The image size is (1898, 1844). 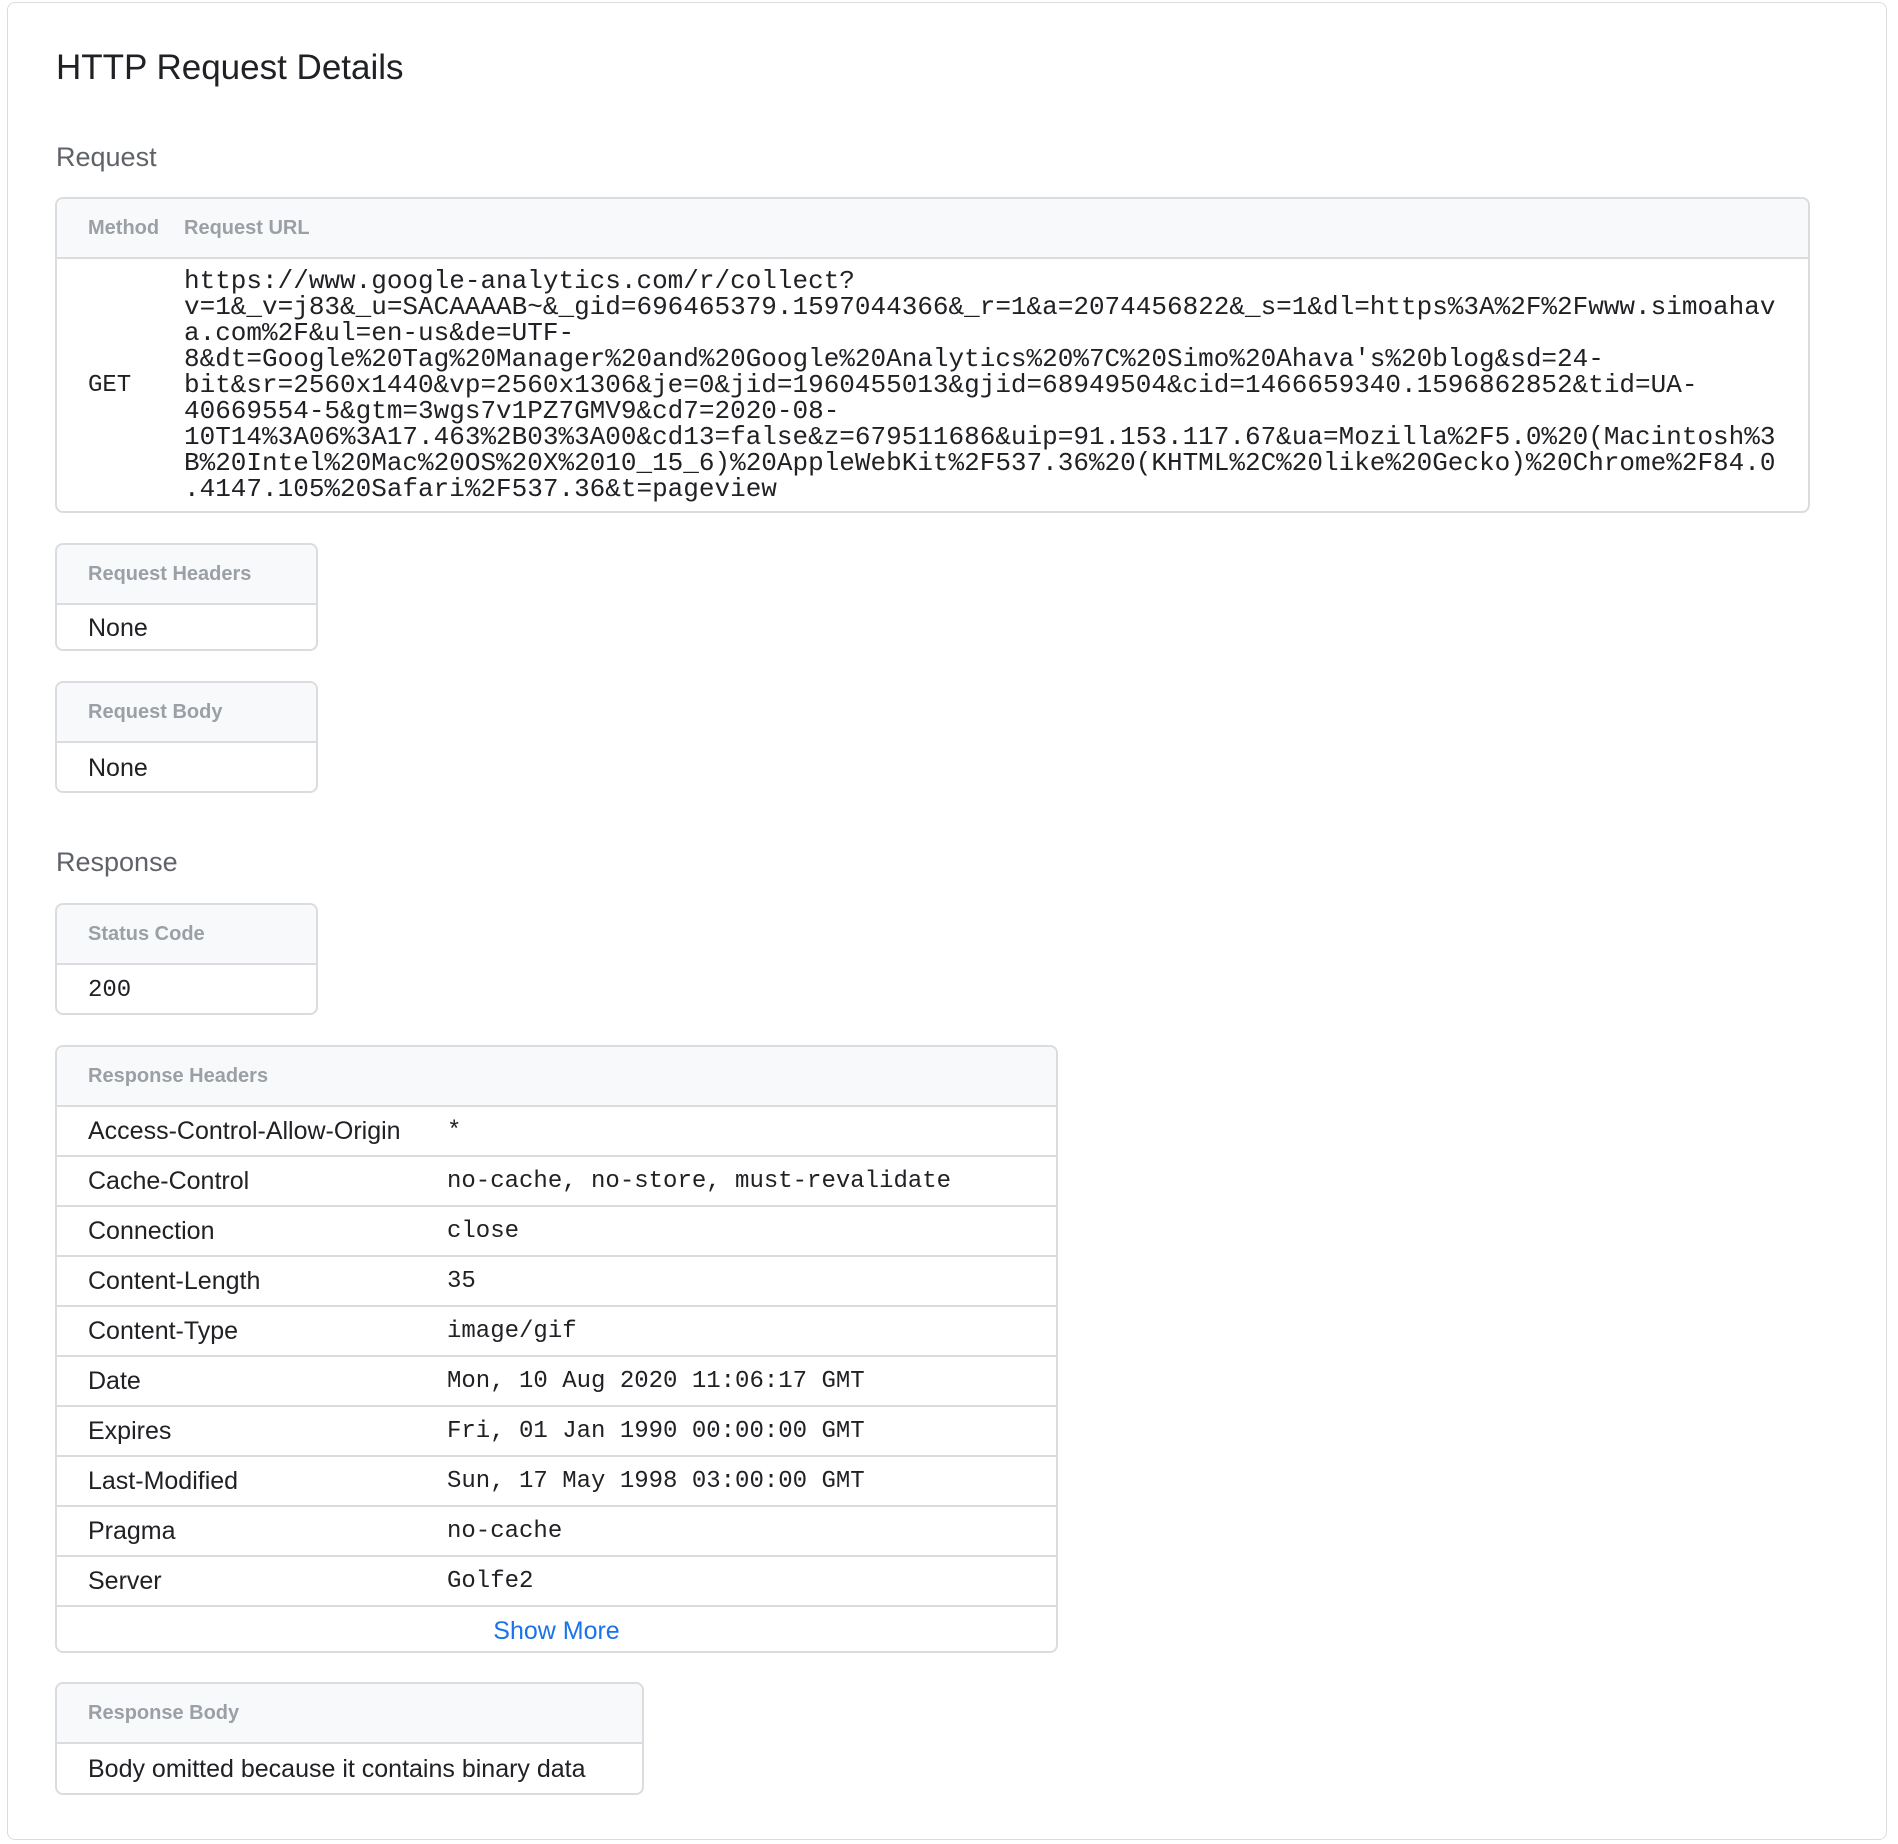 I want to click on header-name: Last-Modified, so click(x=163, y=1480).